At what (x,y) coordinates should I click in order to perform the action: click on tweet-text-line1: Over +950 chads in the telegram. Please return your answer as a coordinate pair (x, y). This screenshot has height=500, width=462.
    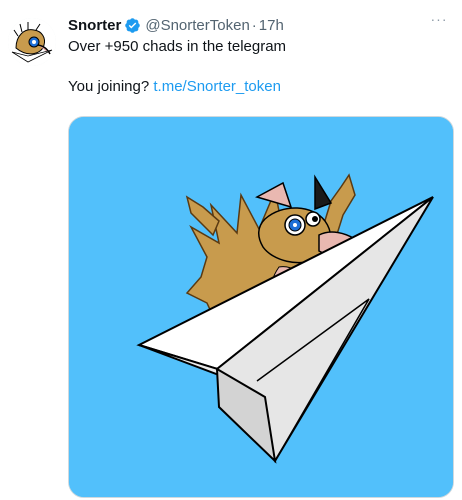
    Looking at the image, I should click on (177, 46).